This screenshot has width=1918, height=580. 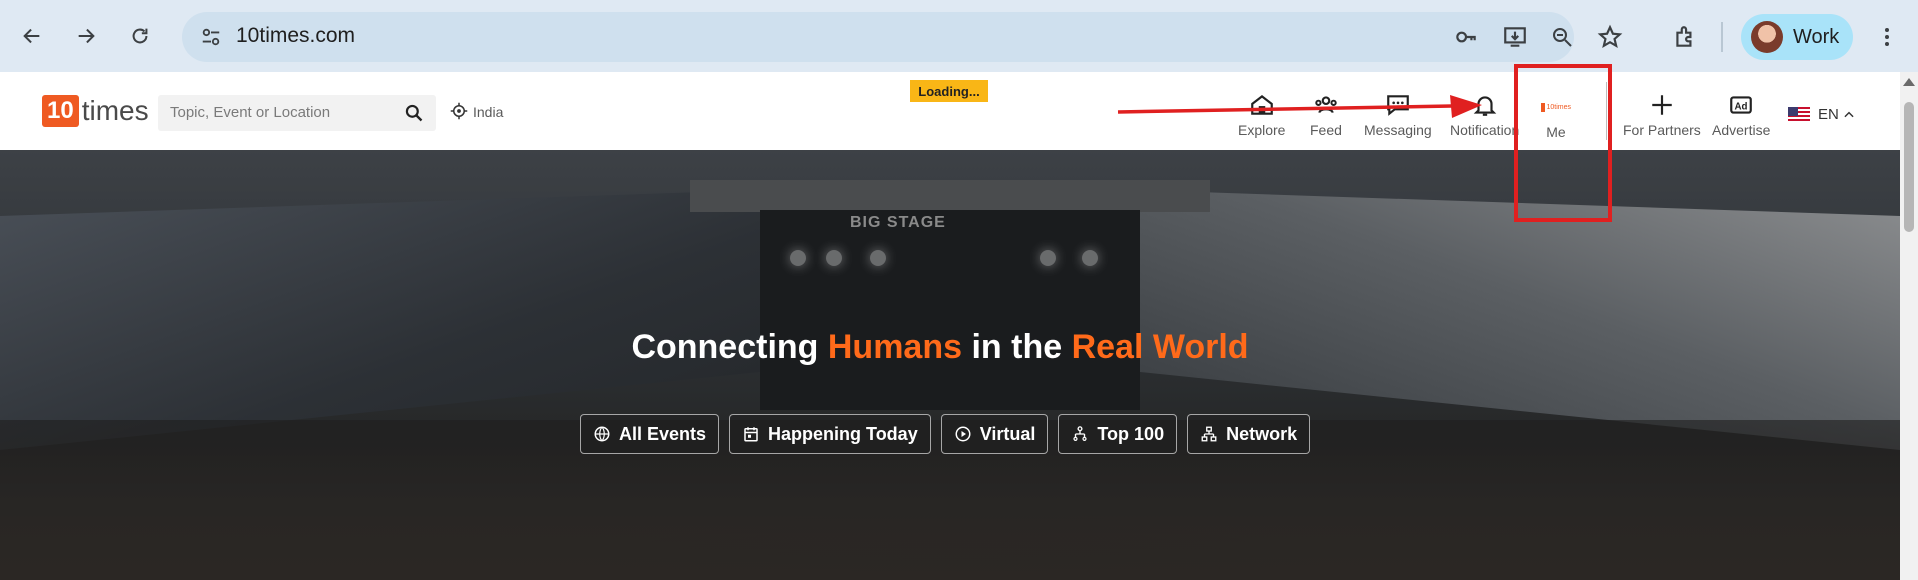 I want to click on location-target-icon, so click(x=459, y=111).